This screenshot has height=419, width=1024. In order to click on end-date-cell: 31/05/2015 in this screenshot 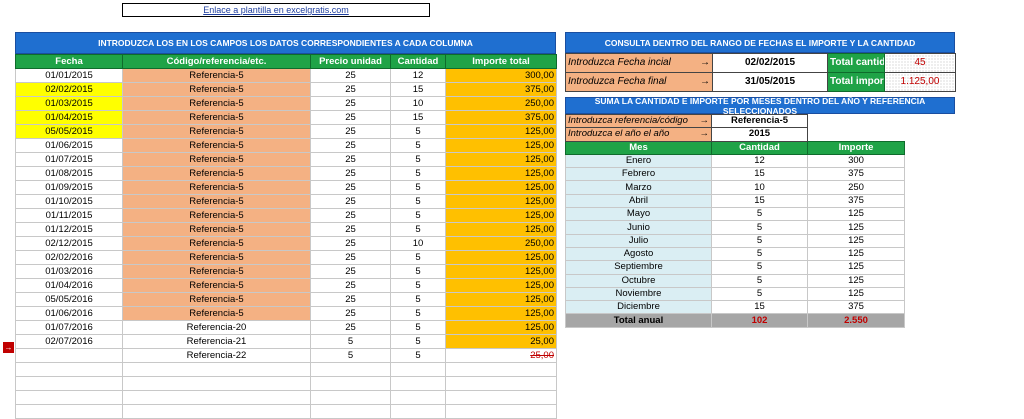, I will do `click(770, 82)`.